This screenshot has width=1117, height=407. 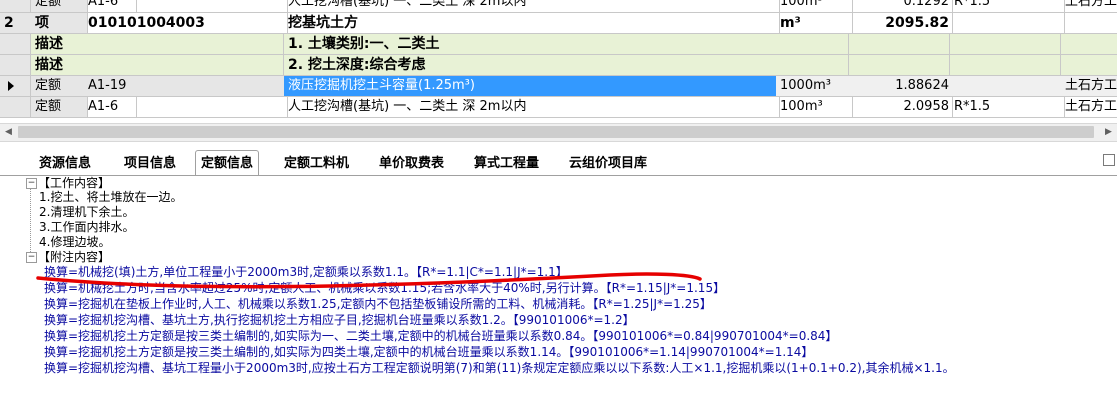 What do you see at coordinates (111, 197) in the screenshot?
I see `work-item: 1.挖土、将土堆放在一边。` at bounding box center [111, 197].